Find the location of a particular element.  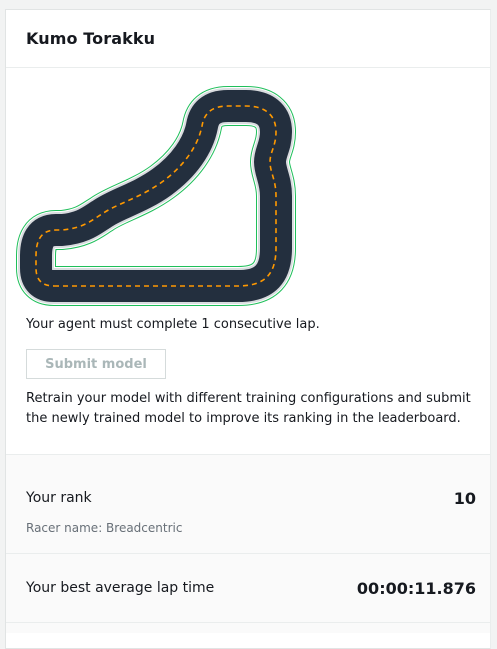

track-title: Kumo Torakku is located at coordinates (91, 38).